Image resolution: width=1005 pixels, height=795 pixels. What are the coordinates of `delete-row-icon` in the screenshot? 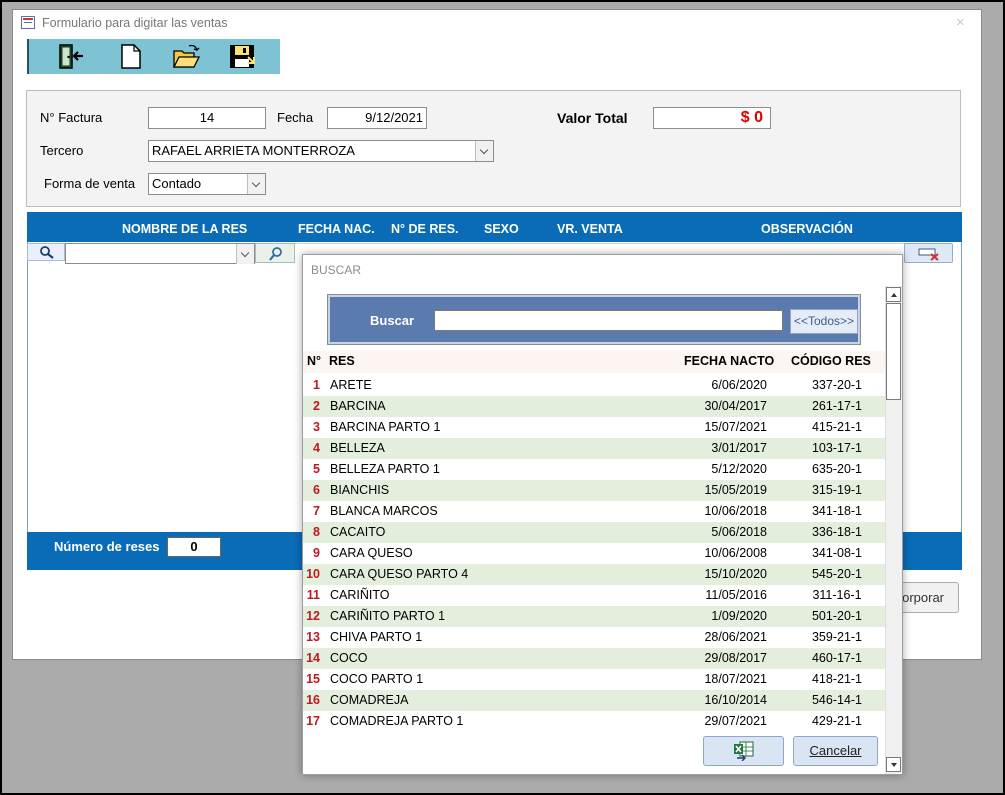 It's located at (928, 254).